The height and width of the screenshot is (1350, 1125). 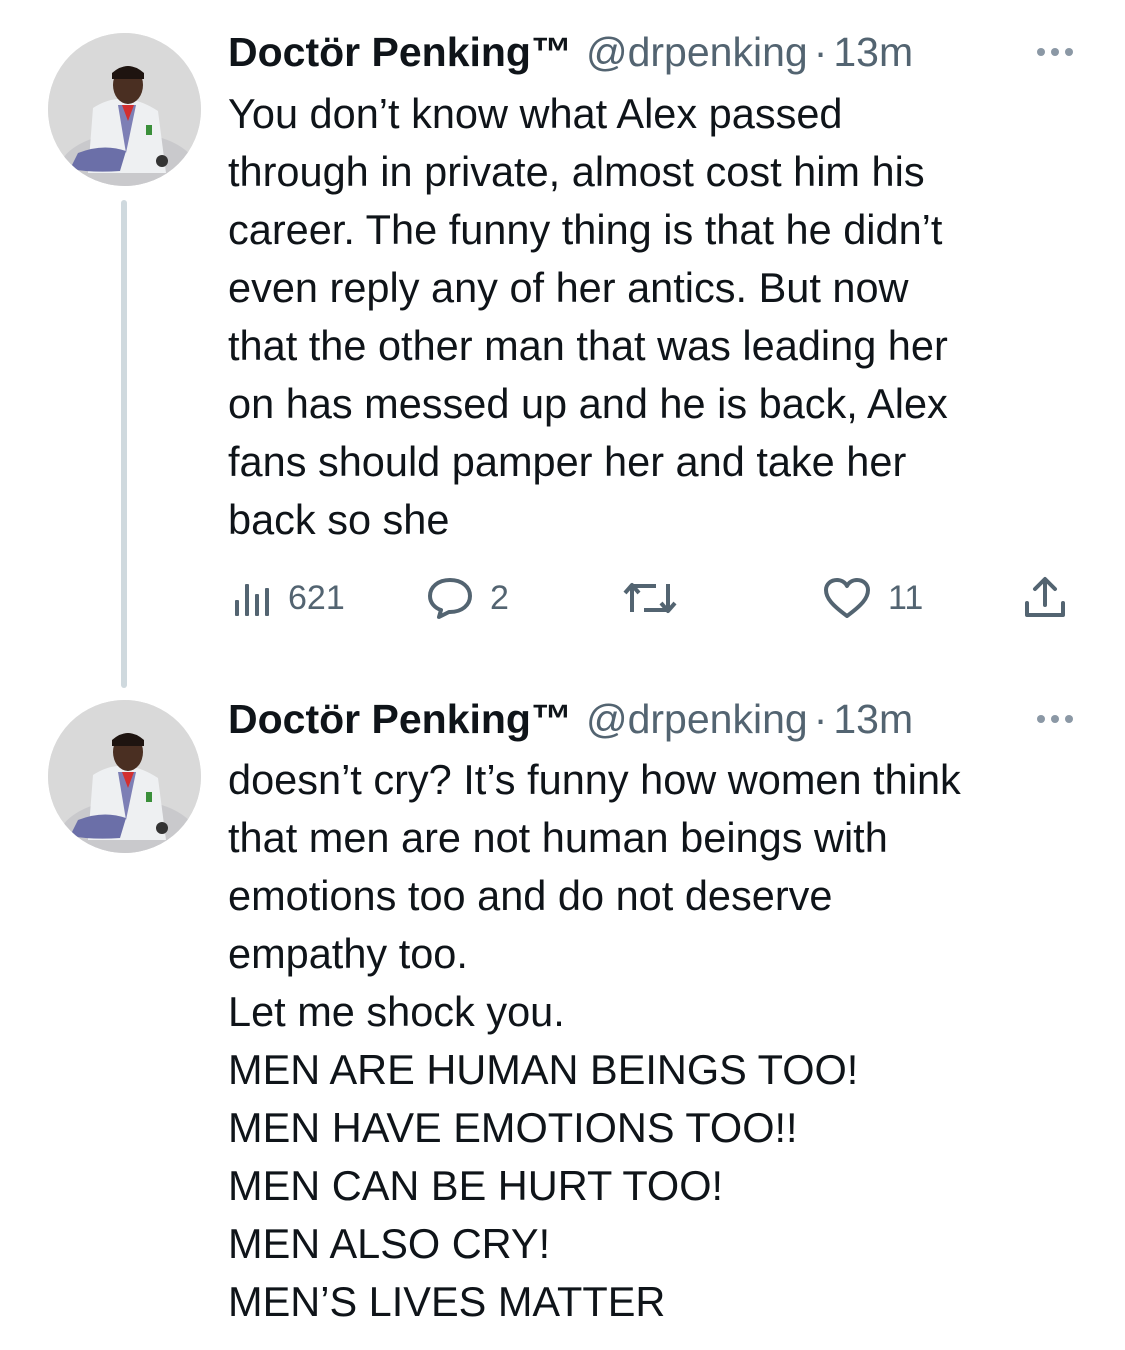 What do you see at coordinates (513, 1127) in the screenshot?
I see `tweet-text-line: MEN HAVE EMOTIONS TOO!!` at bounding box center [513, 1127].